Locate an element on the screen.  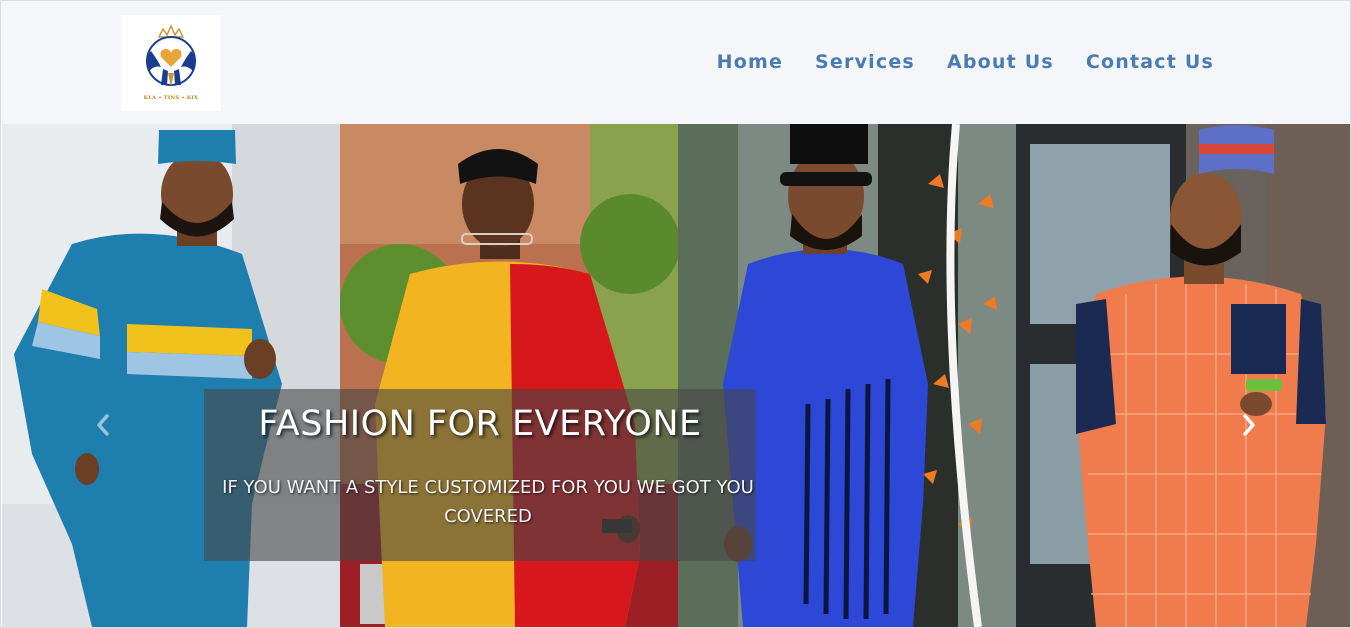
nav-services: Services is located at coordinates (865, 62).